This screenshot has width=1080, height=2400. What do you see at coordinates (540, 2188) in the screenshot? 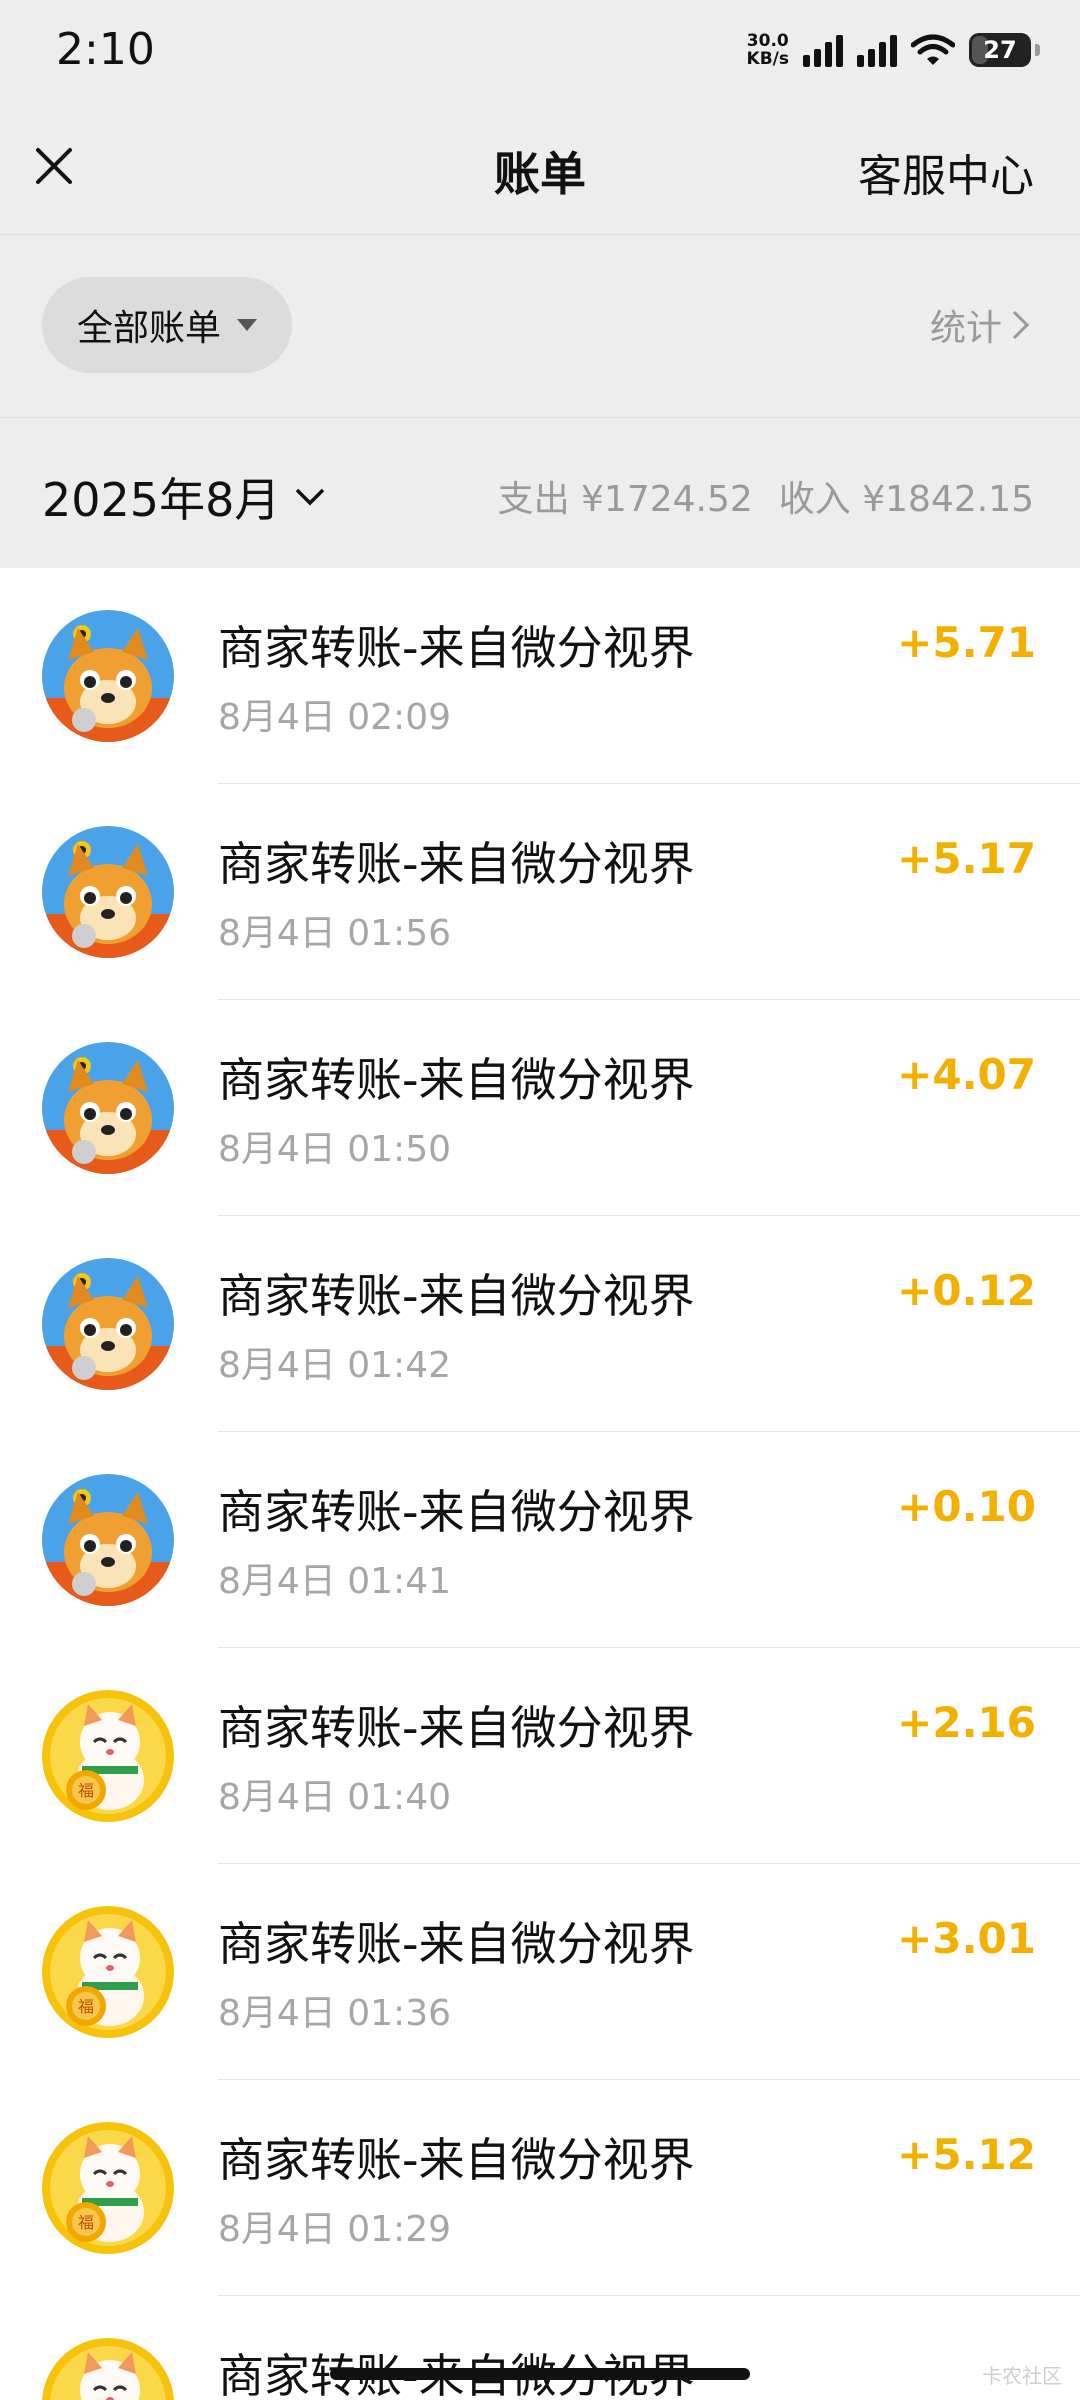
I see `transaction-row: 福 商家转账-来自微分视界 8月4日 01:29 +5.12` at bounding box center [540, 2188].